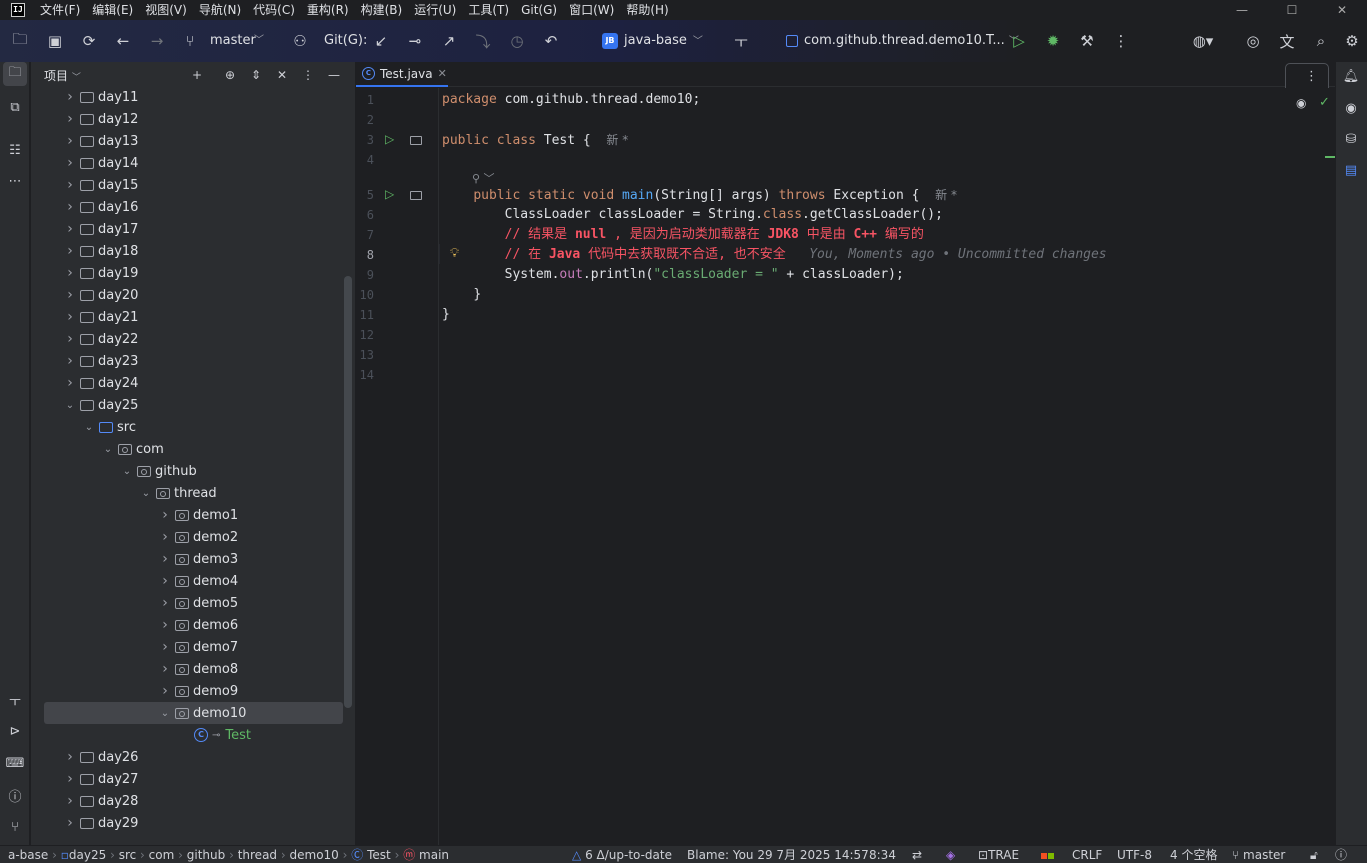 The image size is (1367, 863). I want to click on menu-window: 窗口(W), so click(591, 10).